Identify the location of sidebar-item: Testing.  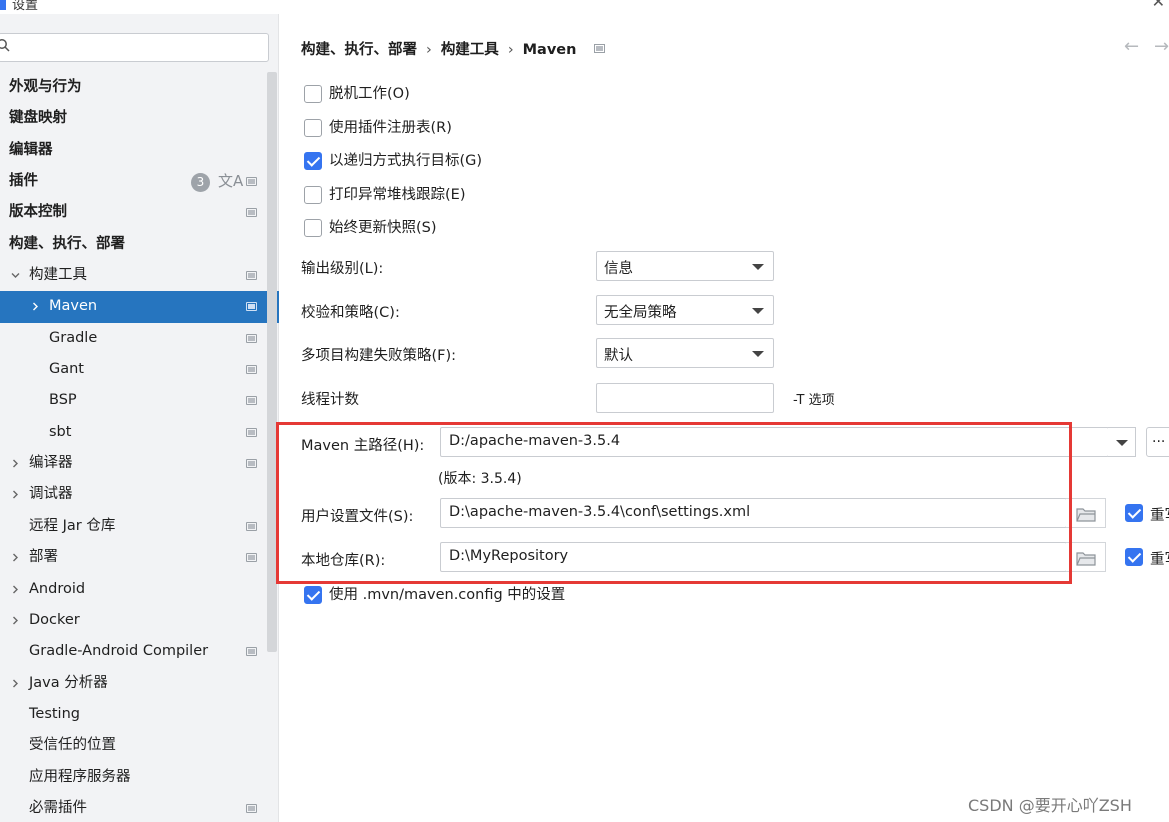
(139, 714).